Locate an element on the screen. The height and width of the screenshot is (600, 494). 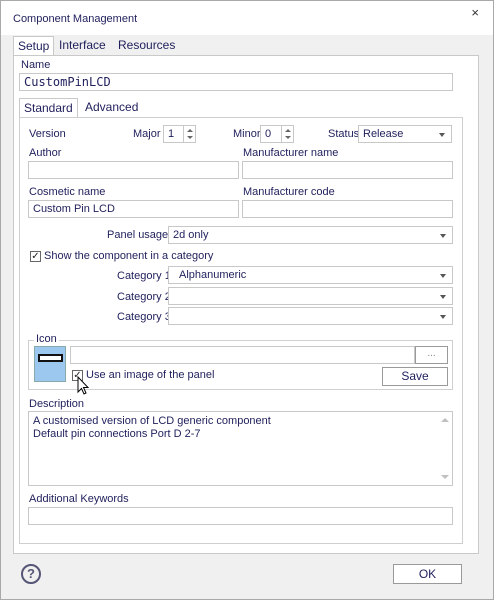
panel-usage-label: Panel usage: is located at coordinates (139, 235).